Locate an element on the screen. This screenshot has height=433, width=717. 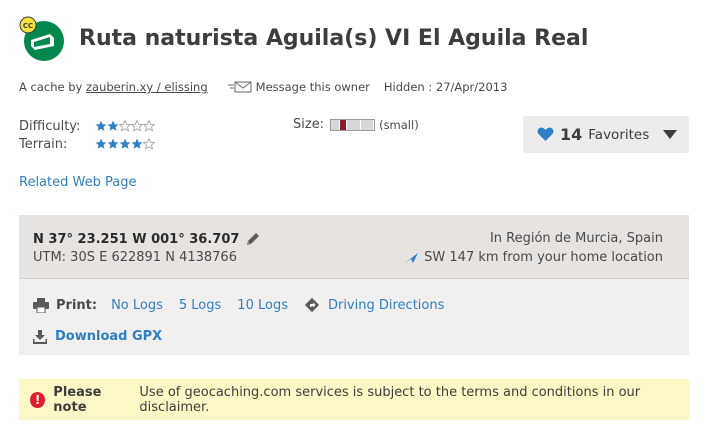
owner-link: zauberin.xy / elissing is located at coordinates (147, 87).